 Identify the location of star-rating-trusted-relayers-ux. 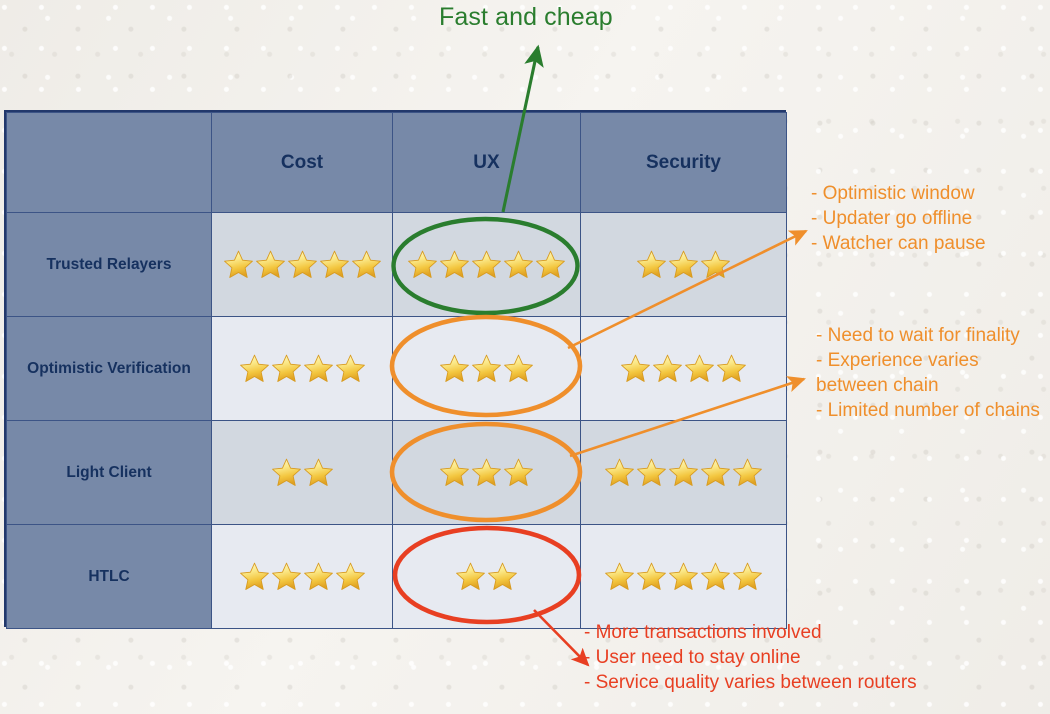
(486, 264).